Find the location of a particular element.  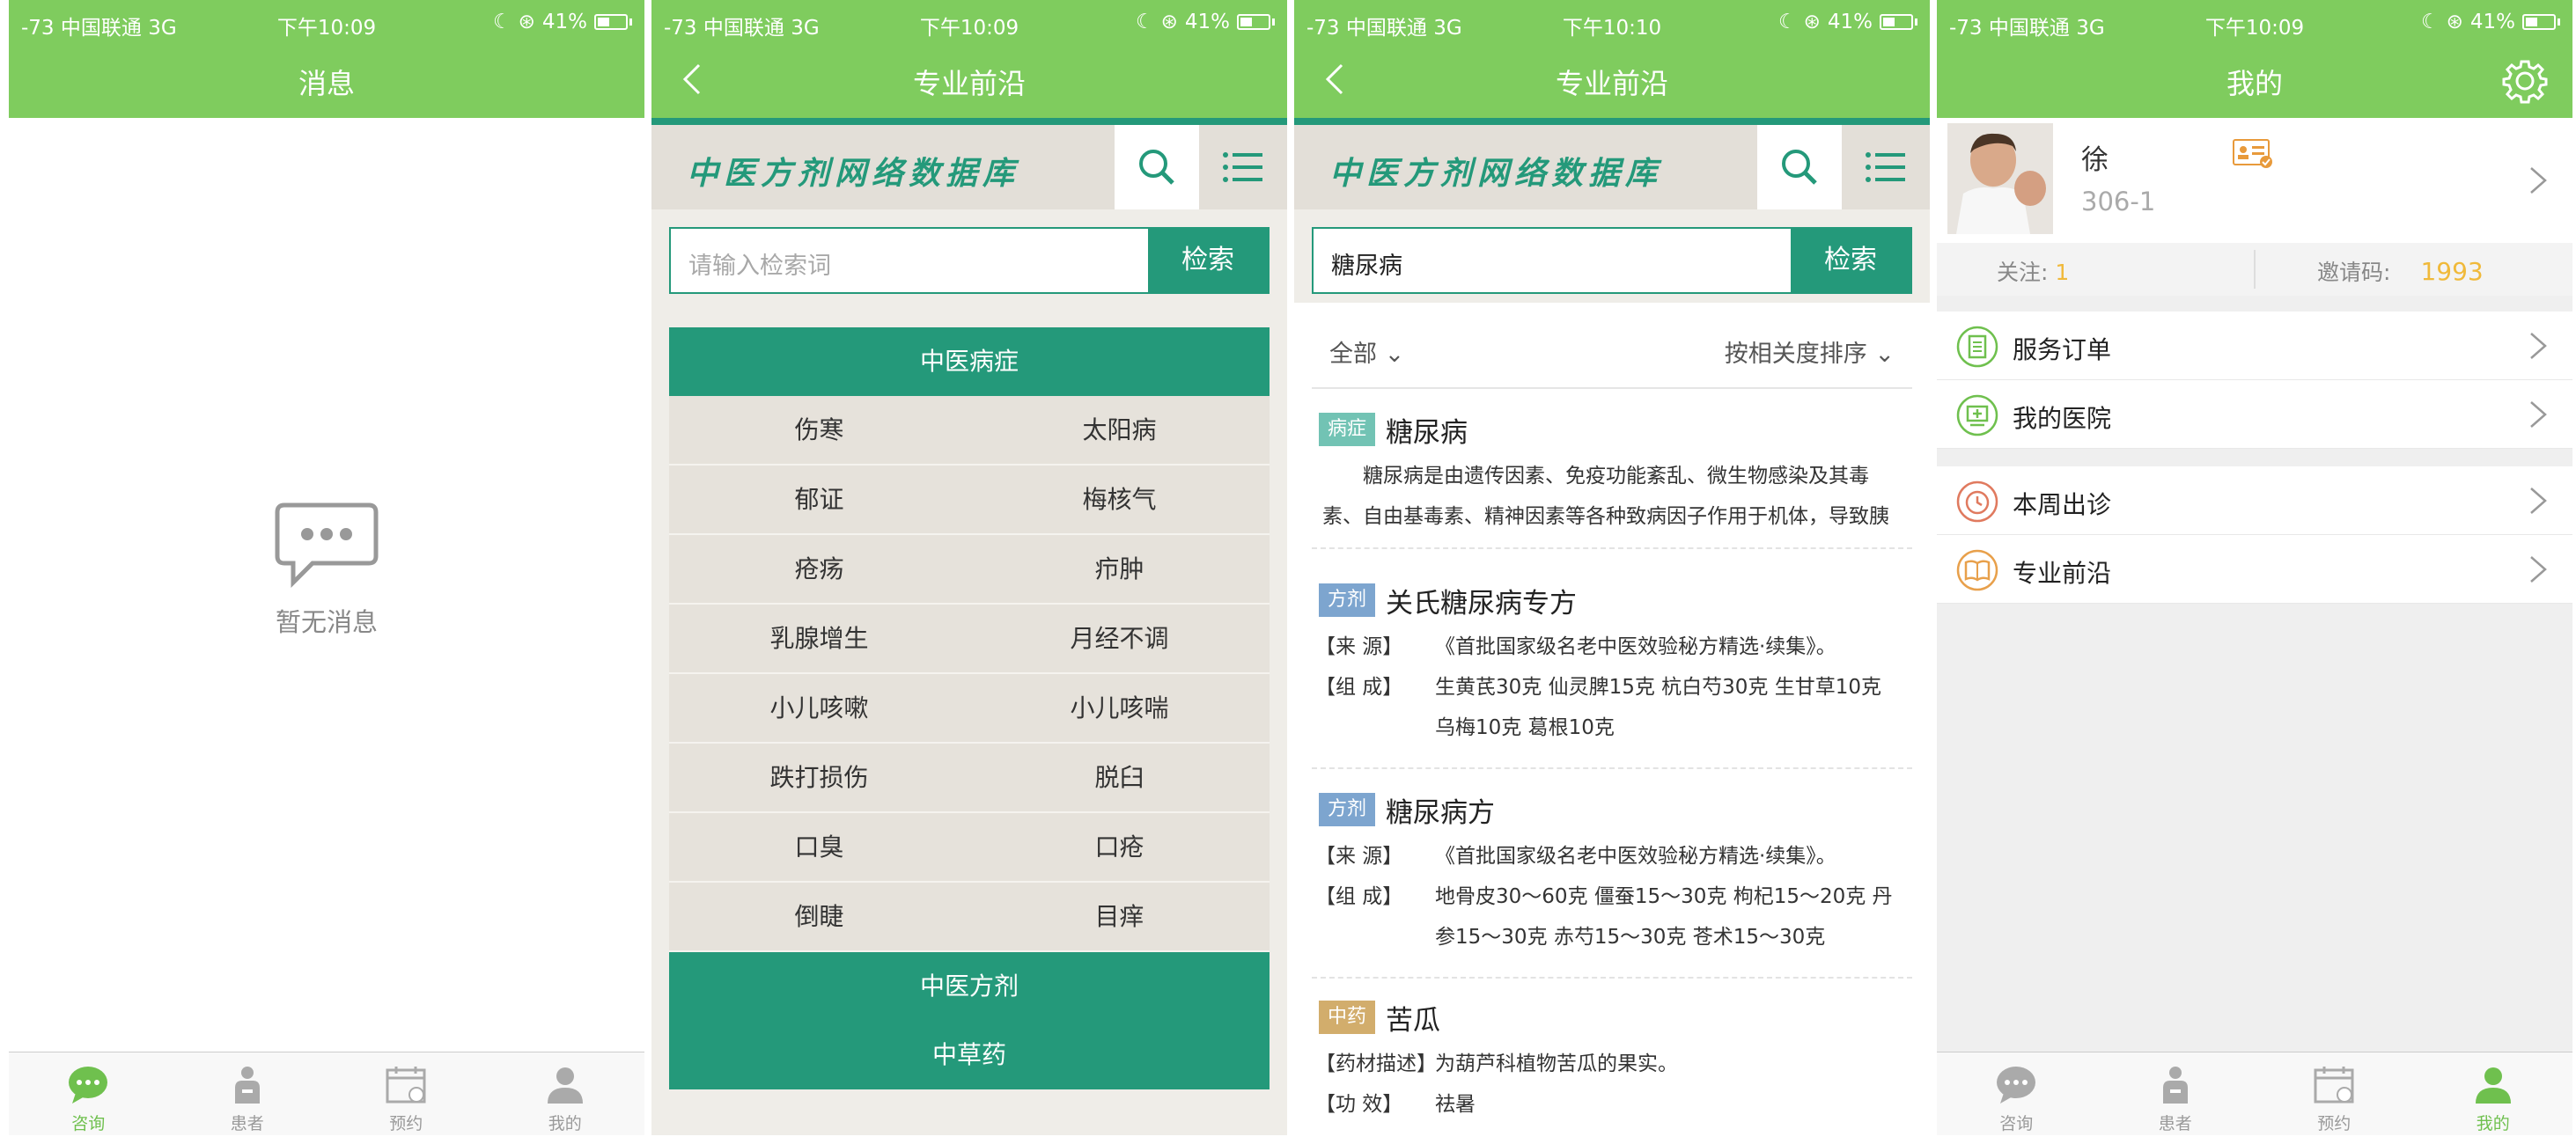

grid-item: 跌打损伤 is located at coordinates (819, 779).